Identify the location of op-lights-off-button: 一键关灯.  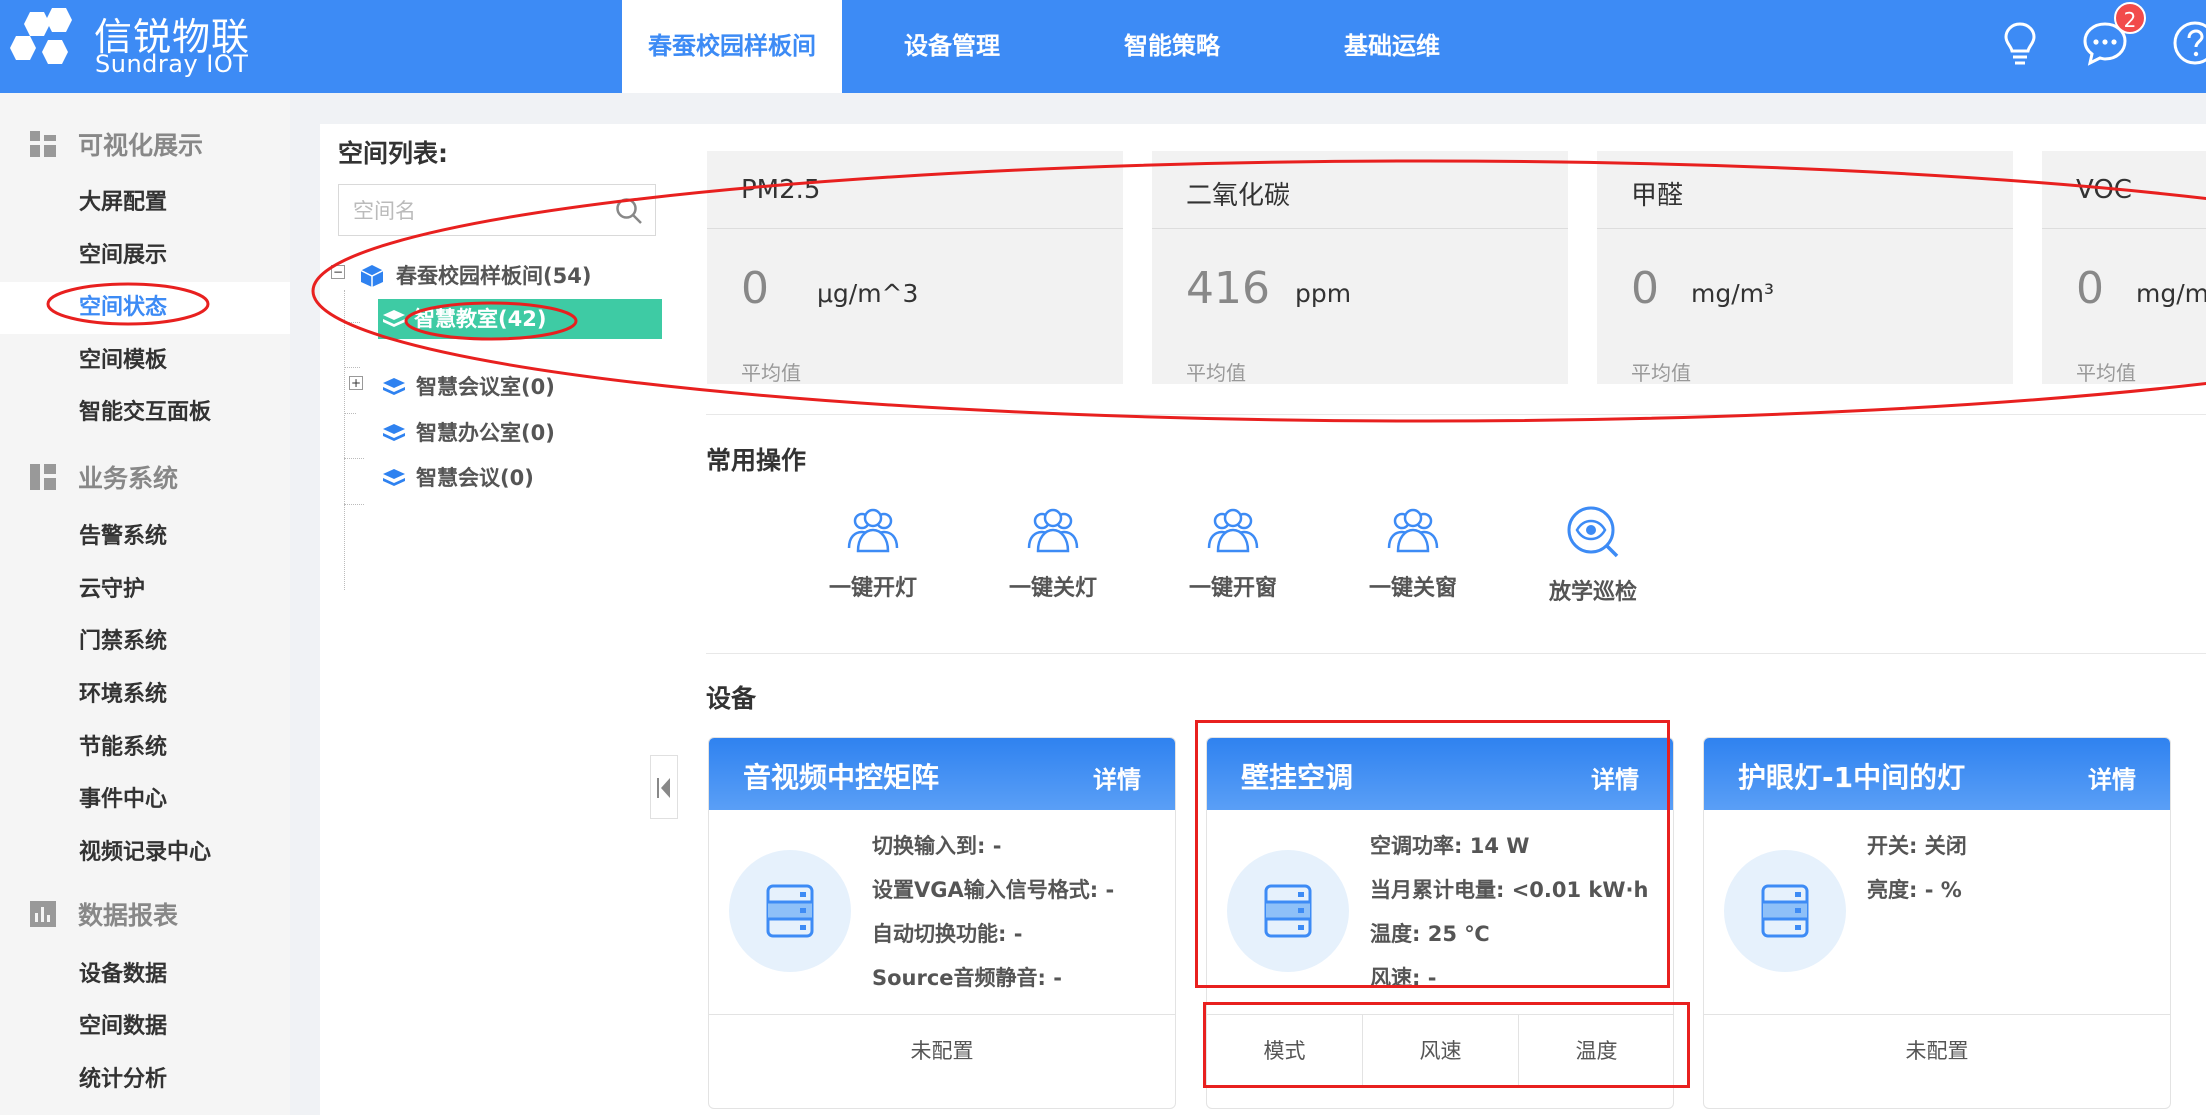
(1053, 559).